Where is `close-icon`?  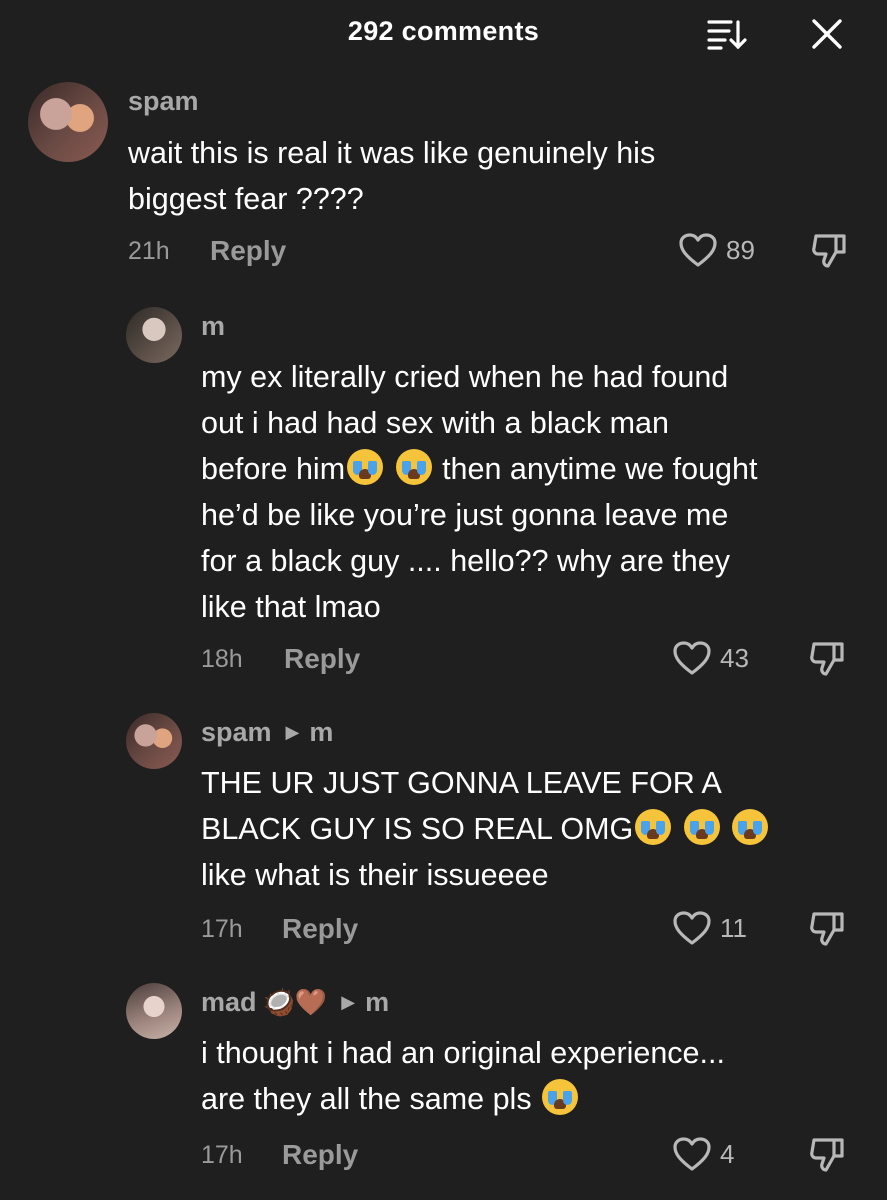 close-icon is located at coordinates (827, 34).